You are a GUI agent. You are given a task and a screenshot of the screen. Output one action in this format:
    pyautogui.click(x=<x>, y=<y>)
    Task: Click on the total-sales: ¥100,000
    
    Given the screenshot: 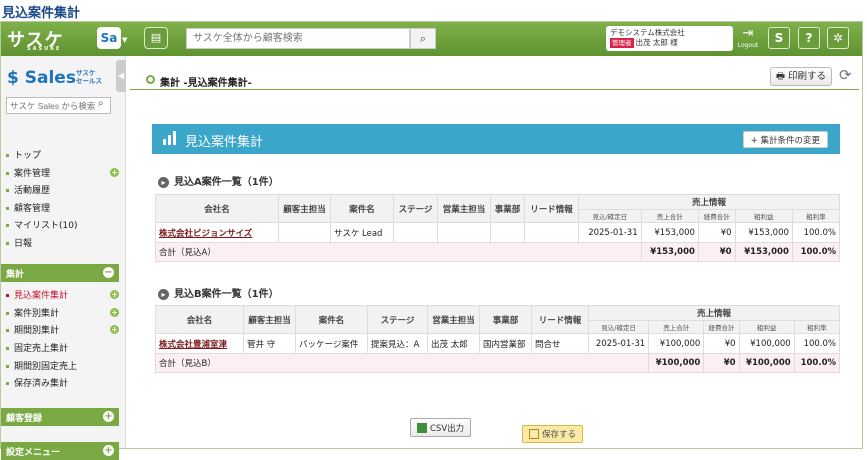 What is the action you would take?
    pyautogui.click(x=676, y=363)
    